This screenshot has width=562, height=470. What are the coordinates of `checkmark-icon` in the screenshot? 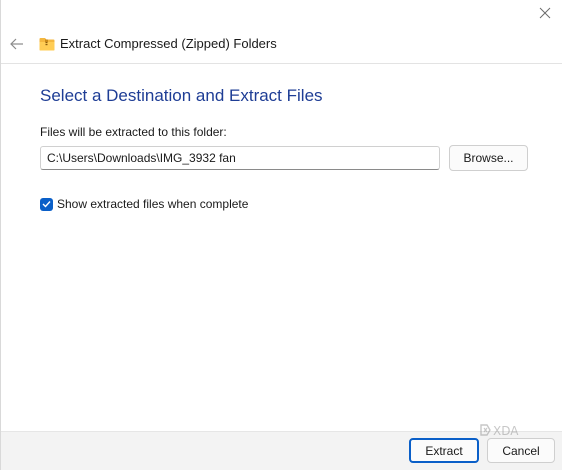 It's located at (46, 204).